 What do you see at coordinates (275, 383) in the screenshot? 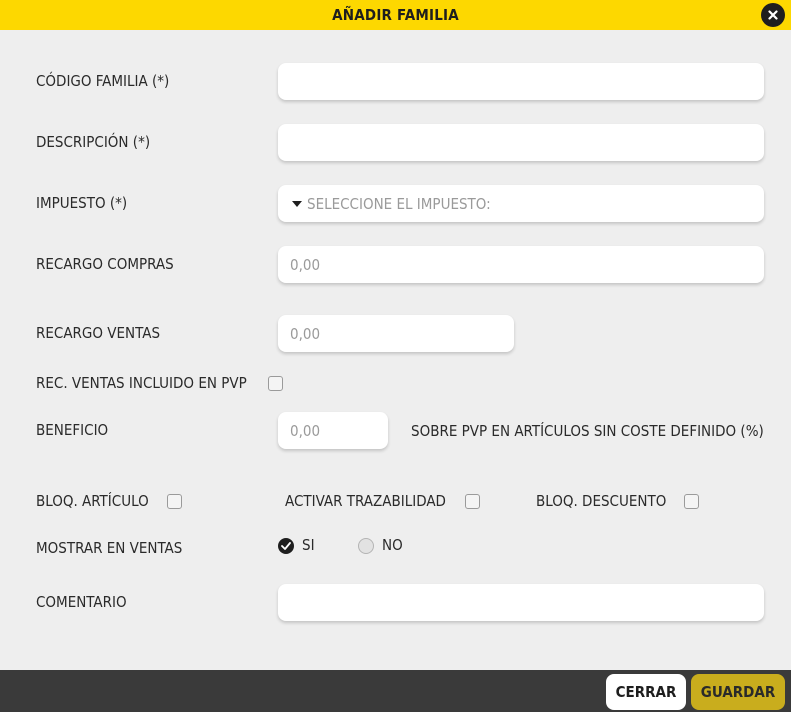
I see `rec-ventas-pvp-checkbox` at bounding box center [275, 383].